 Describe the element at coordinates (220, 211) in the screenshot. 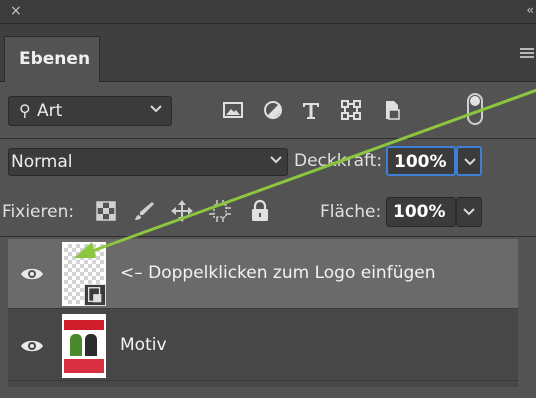

I see `lock-artboard-icon` at that location.